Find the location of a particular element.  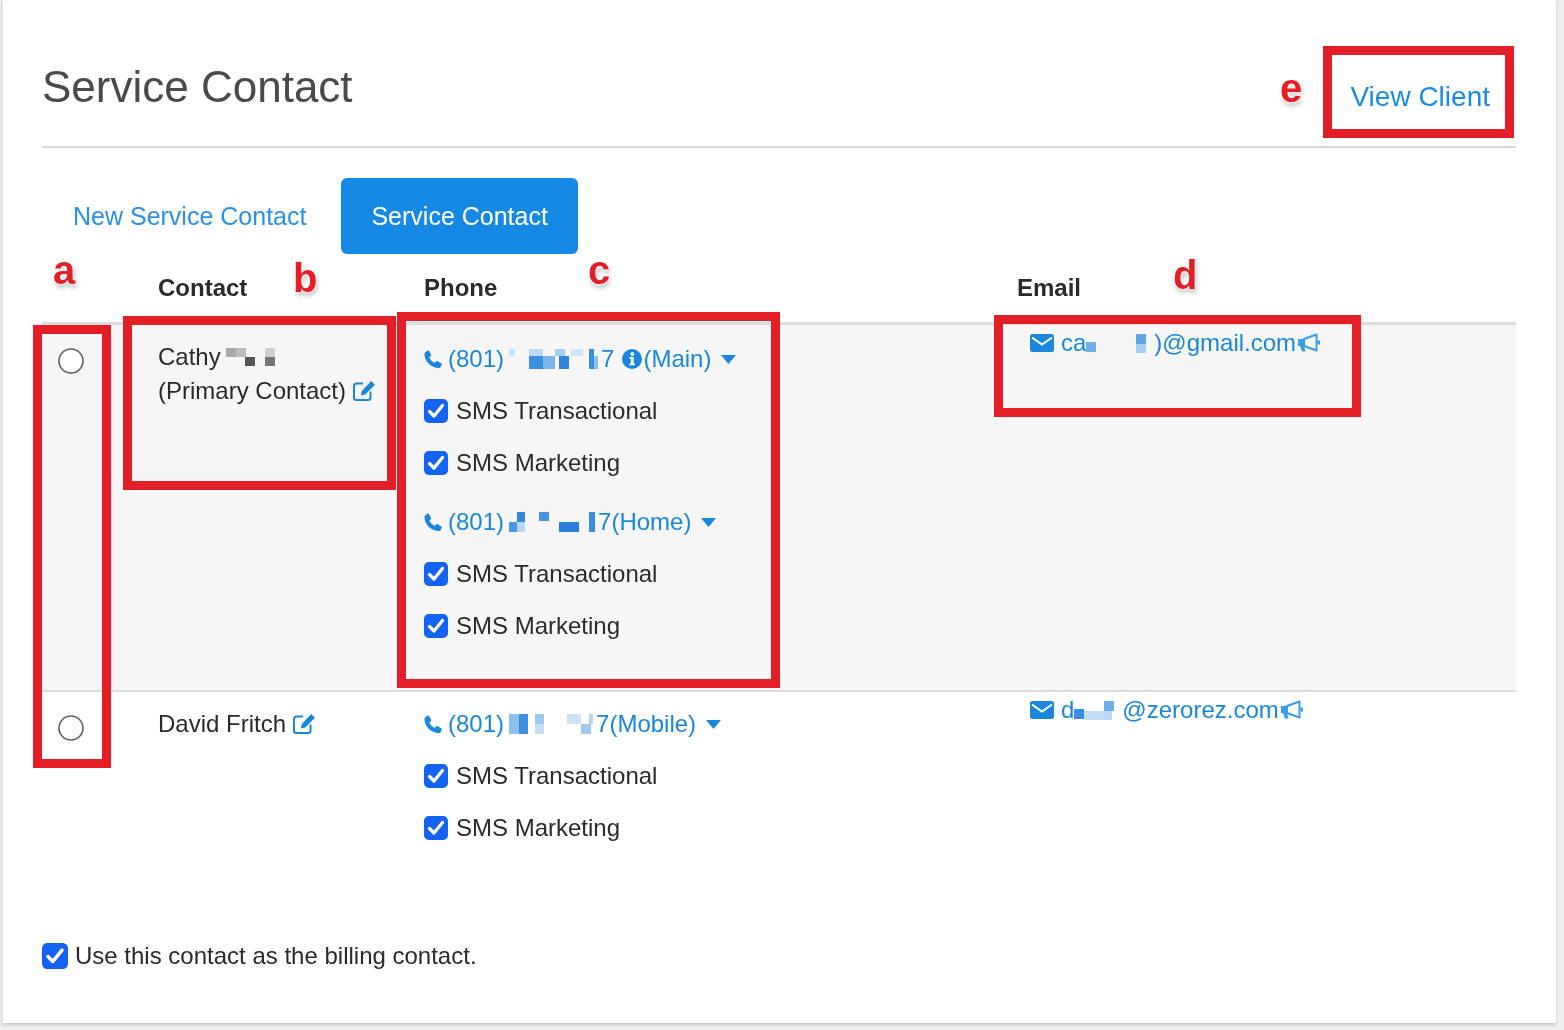

tab: Service Contact is located at coordinates (459, 216).